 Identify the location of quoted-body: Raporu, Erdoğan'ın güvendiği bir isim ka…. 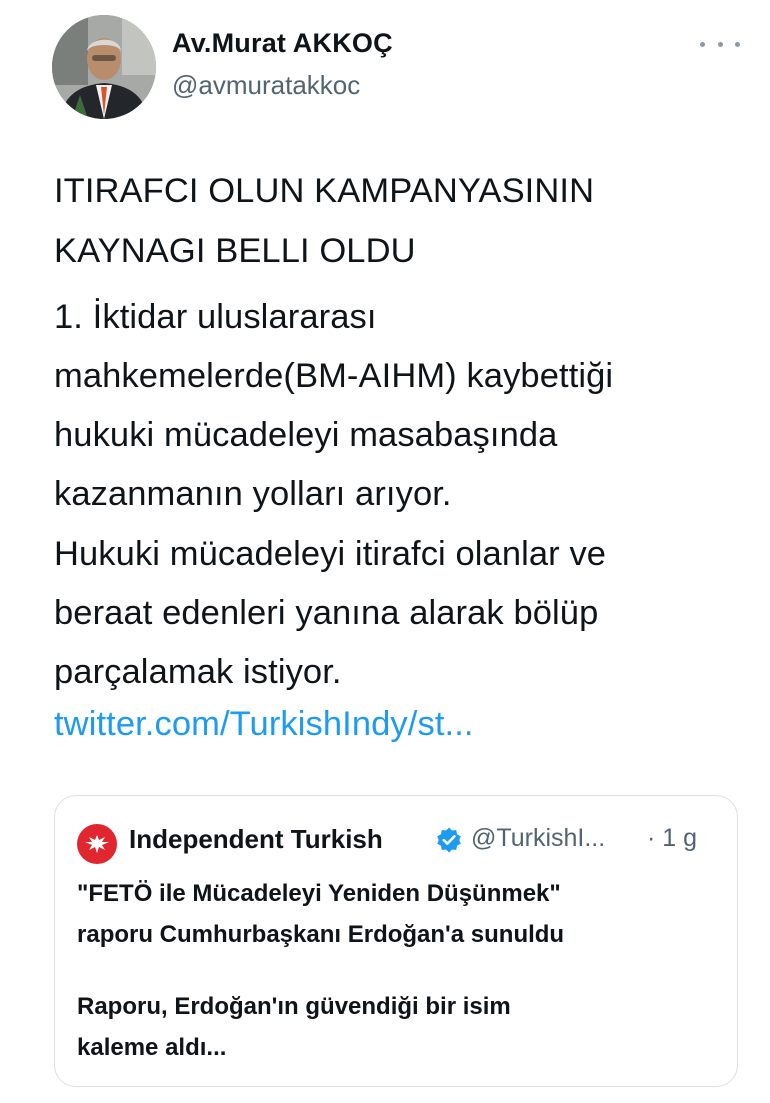
(294, 1027).